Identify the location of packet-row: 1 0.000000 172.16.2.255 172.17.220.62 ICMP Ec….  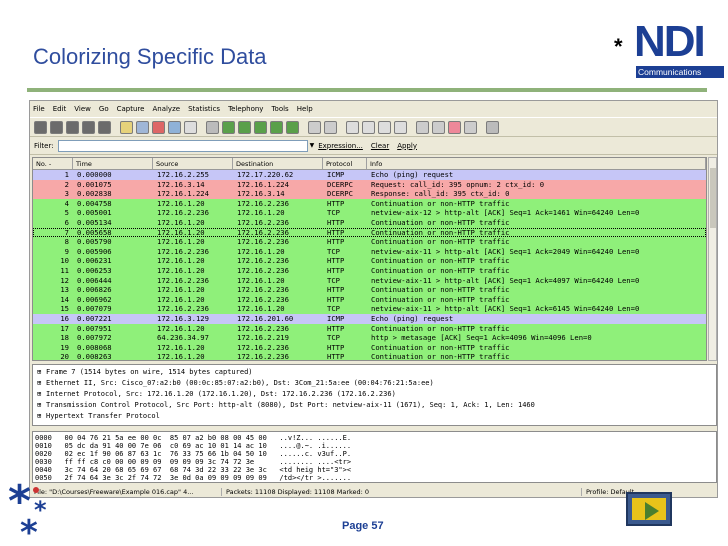
(369, 175).